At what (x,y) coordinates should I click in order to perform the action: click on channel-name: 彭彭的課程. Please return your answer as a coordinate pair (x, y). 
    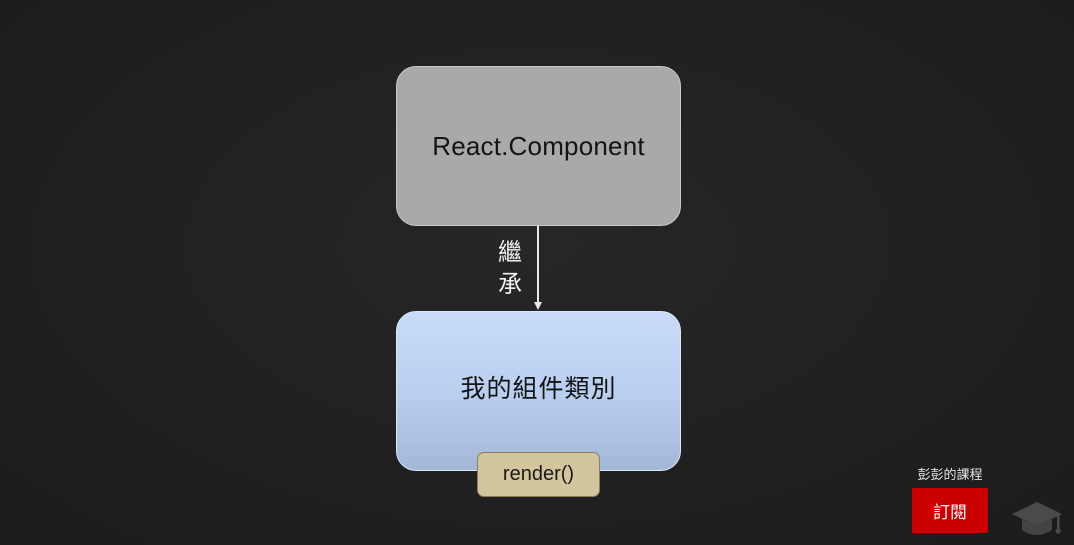
    Looking at the image, I should click on (950, 475).